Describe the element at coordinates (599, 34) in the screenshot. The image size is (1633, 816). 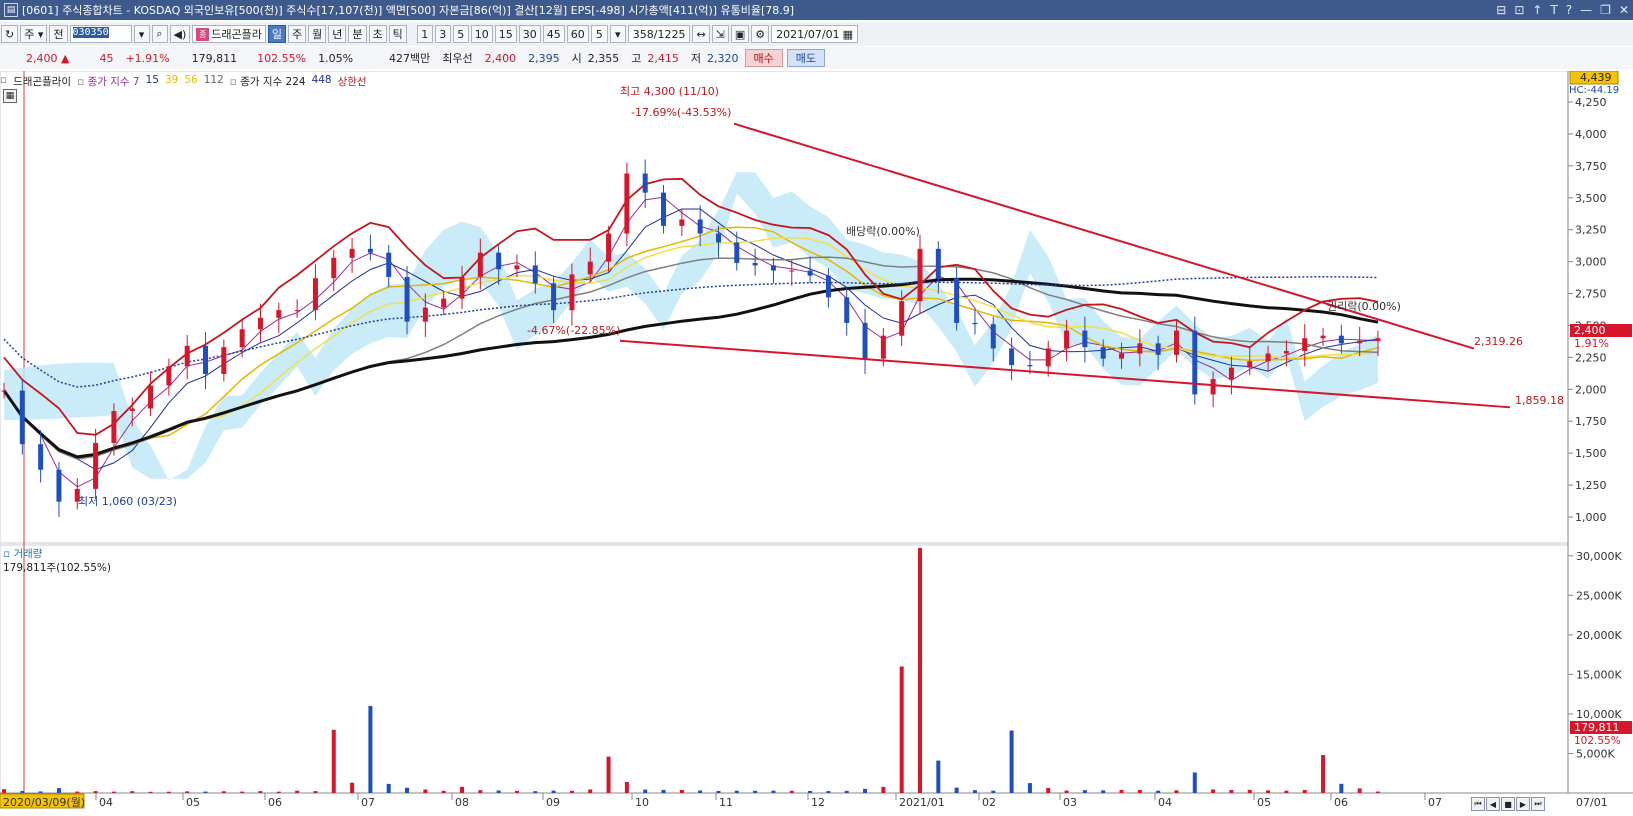
I see `interval-input: 5` at that location.